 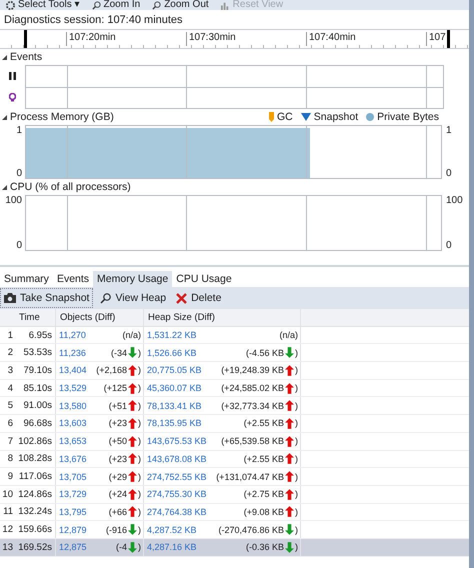 I want to click on toolbar-button: Take Snapshot, so click(x=47, y=298).